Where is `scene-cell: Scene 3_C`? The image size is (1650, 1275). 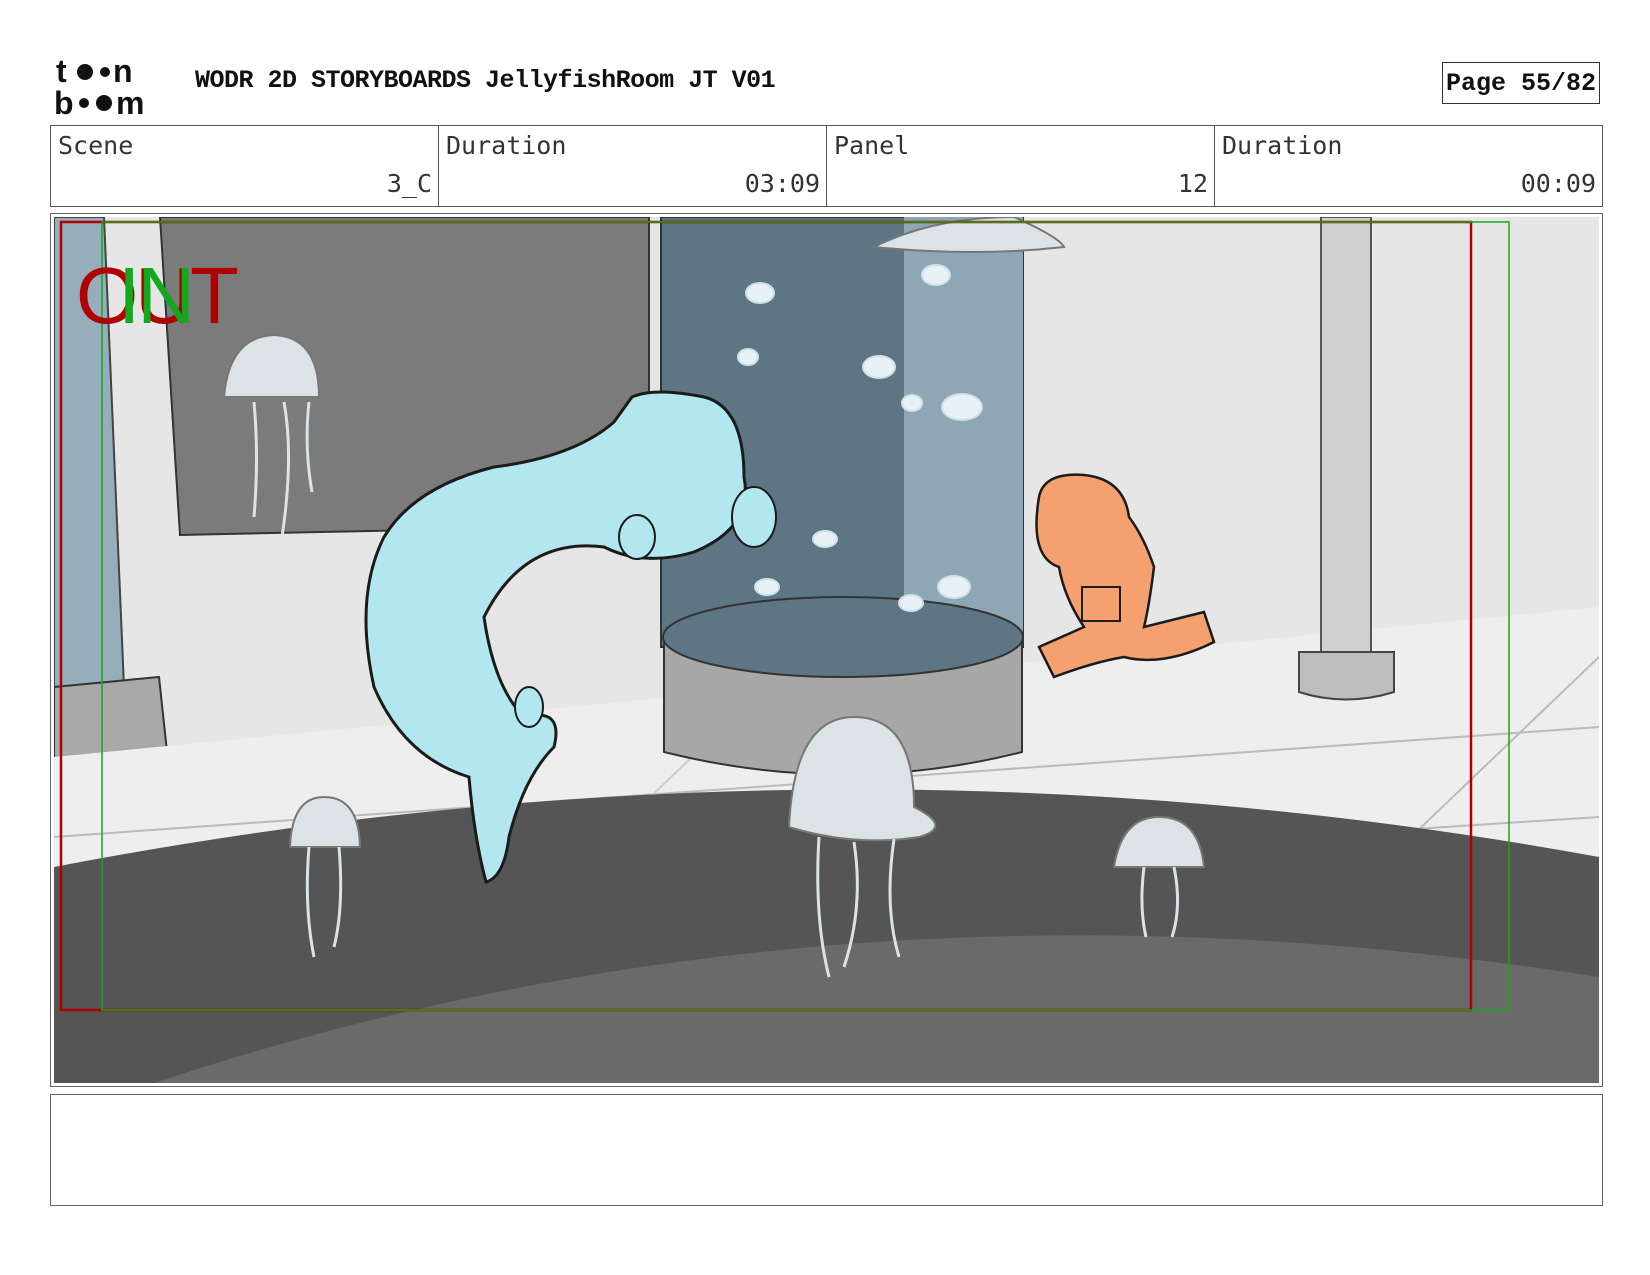
scene-cell: Scene 3_C is located at coordinates (245, 166).